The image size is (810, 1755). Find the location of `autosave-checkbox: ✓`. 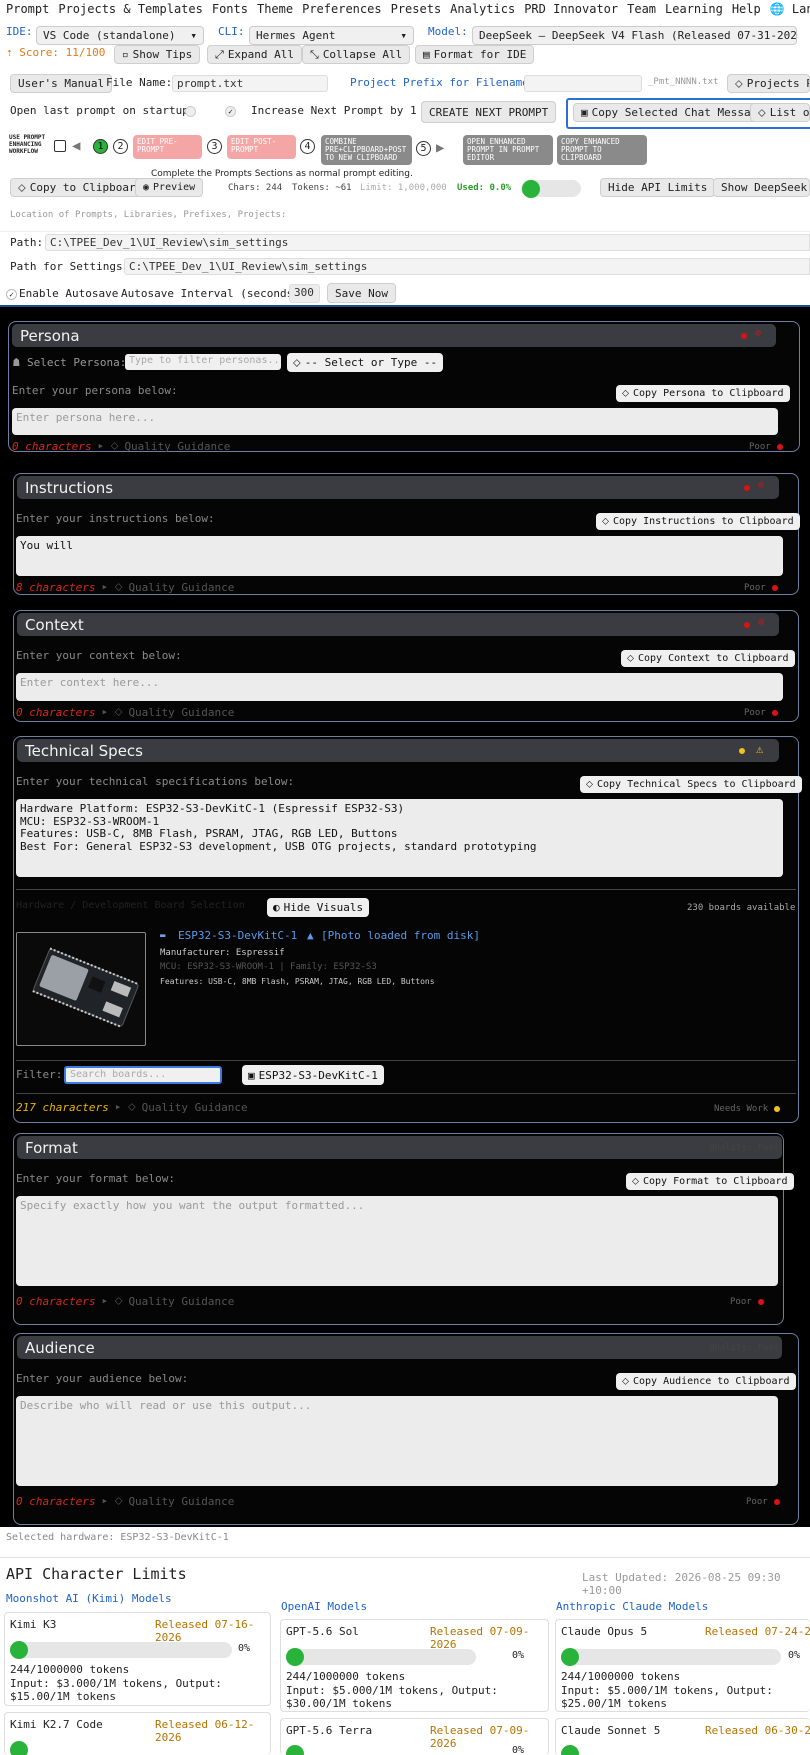

autosave-checkbox: ✓ is located at coordinates (11, 294).